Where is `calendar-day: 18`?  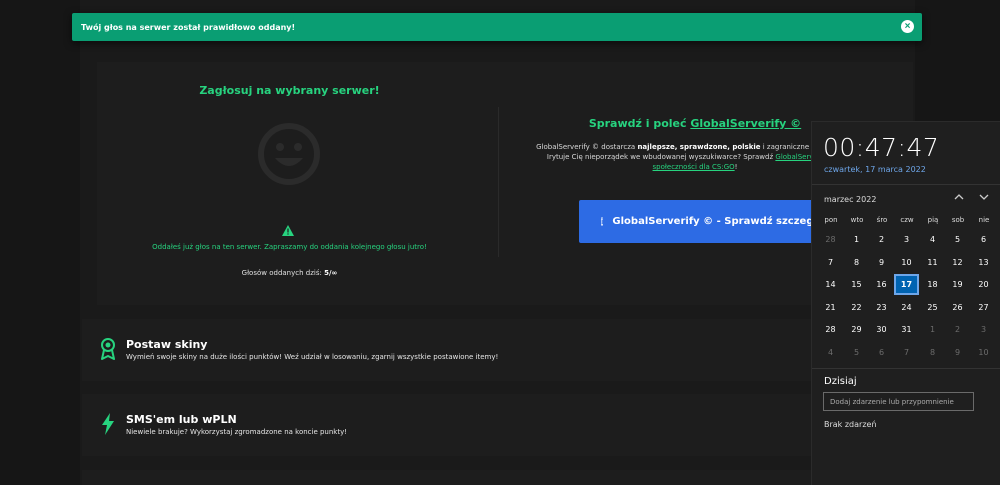 calendar-day: 18 is located at coordinates (932, 284).